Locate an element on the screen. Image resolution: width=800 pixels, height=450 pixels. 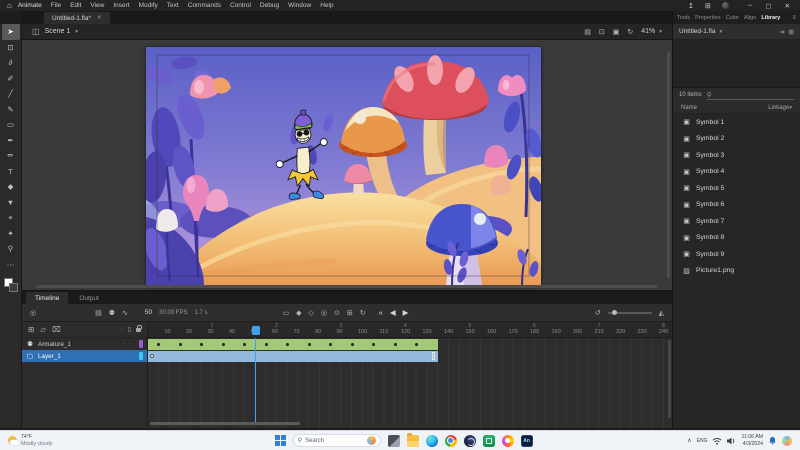
layer-name: Armature_1 is located at coordinates (54, 344).